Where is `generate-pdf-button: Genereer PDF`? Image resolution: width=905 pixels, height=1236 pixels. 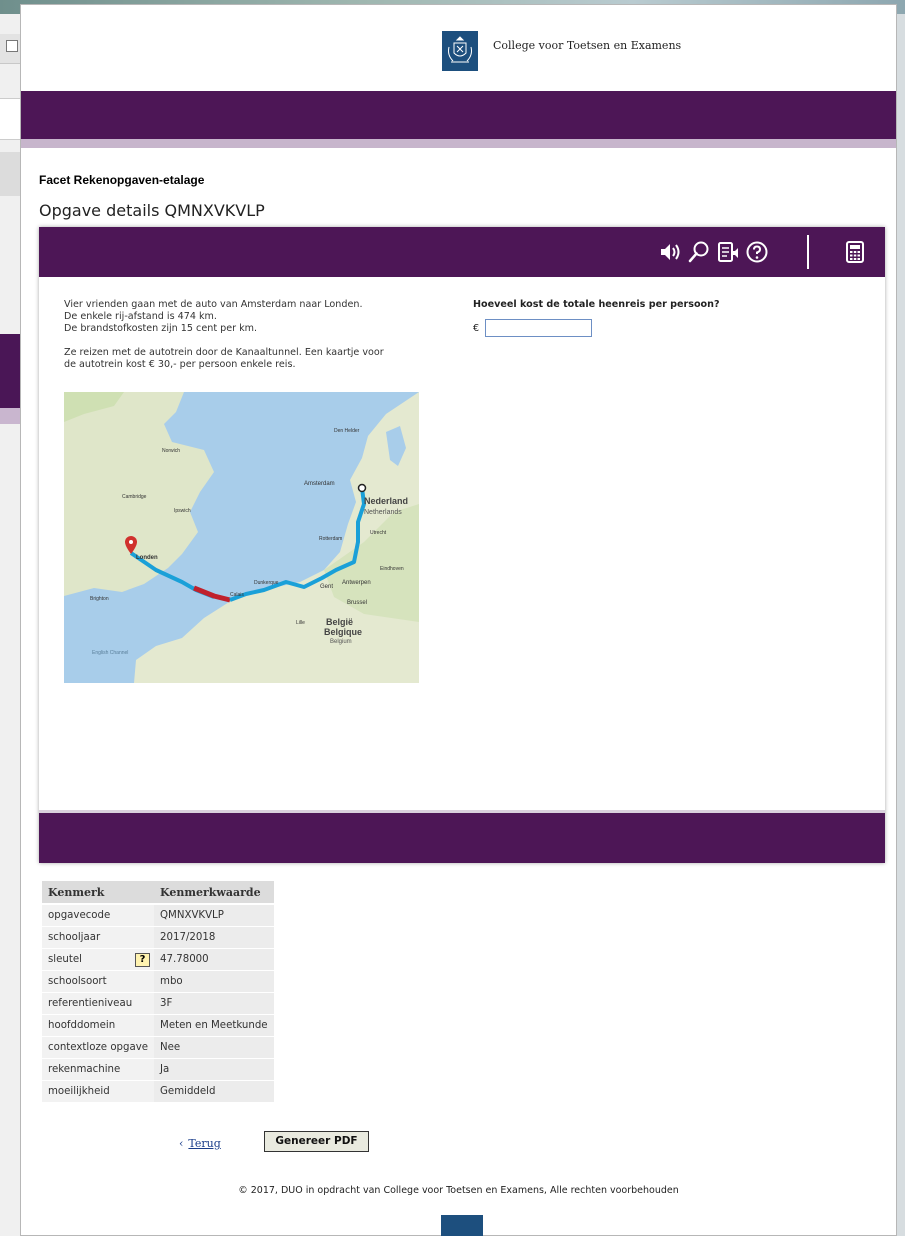 generate-pdf-button: Genereer PDF is located at coordinates (316, 1141).